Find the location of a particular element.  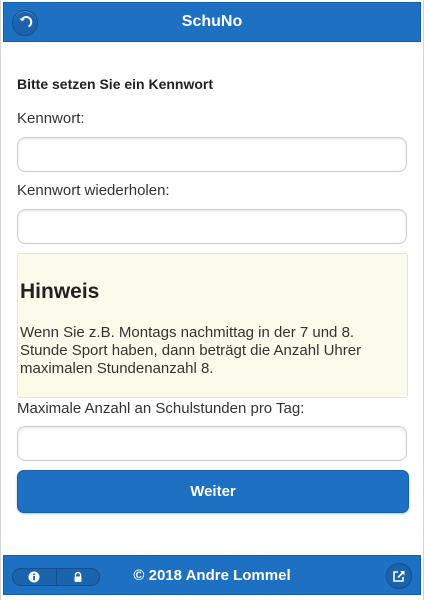

lock-icon is located at coordinates (78, 576).